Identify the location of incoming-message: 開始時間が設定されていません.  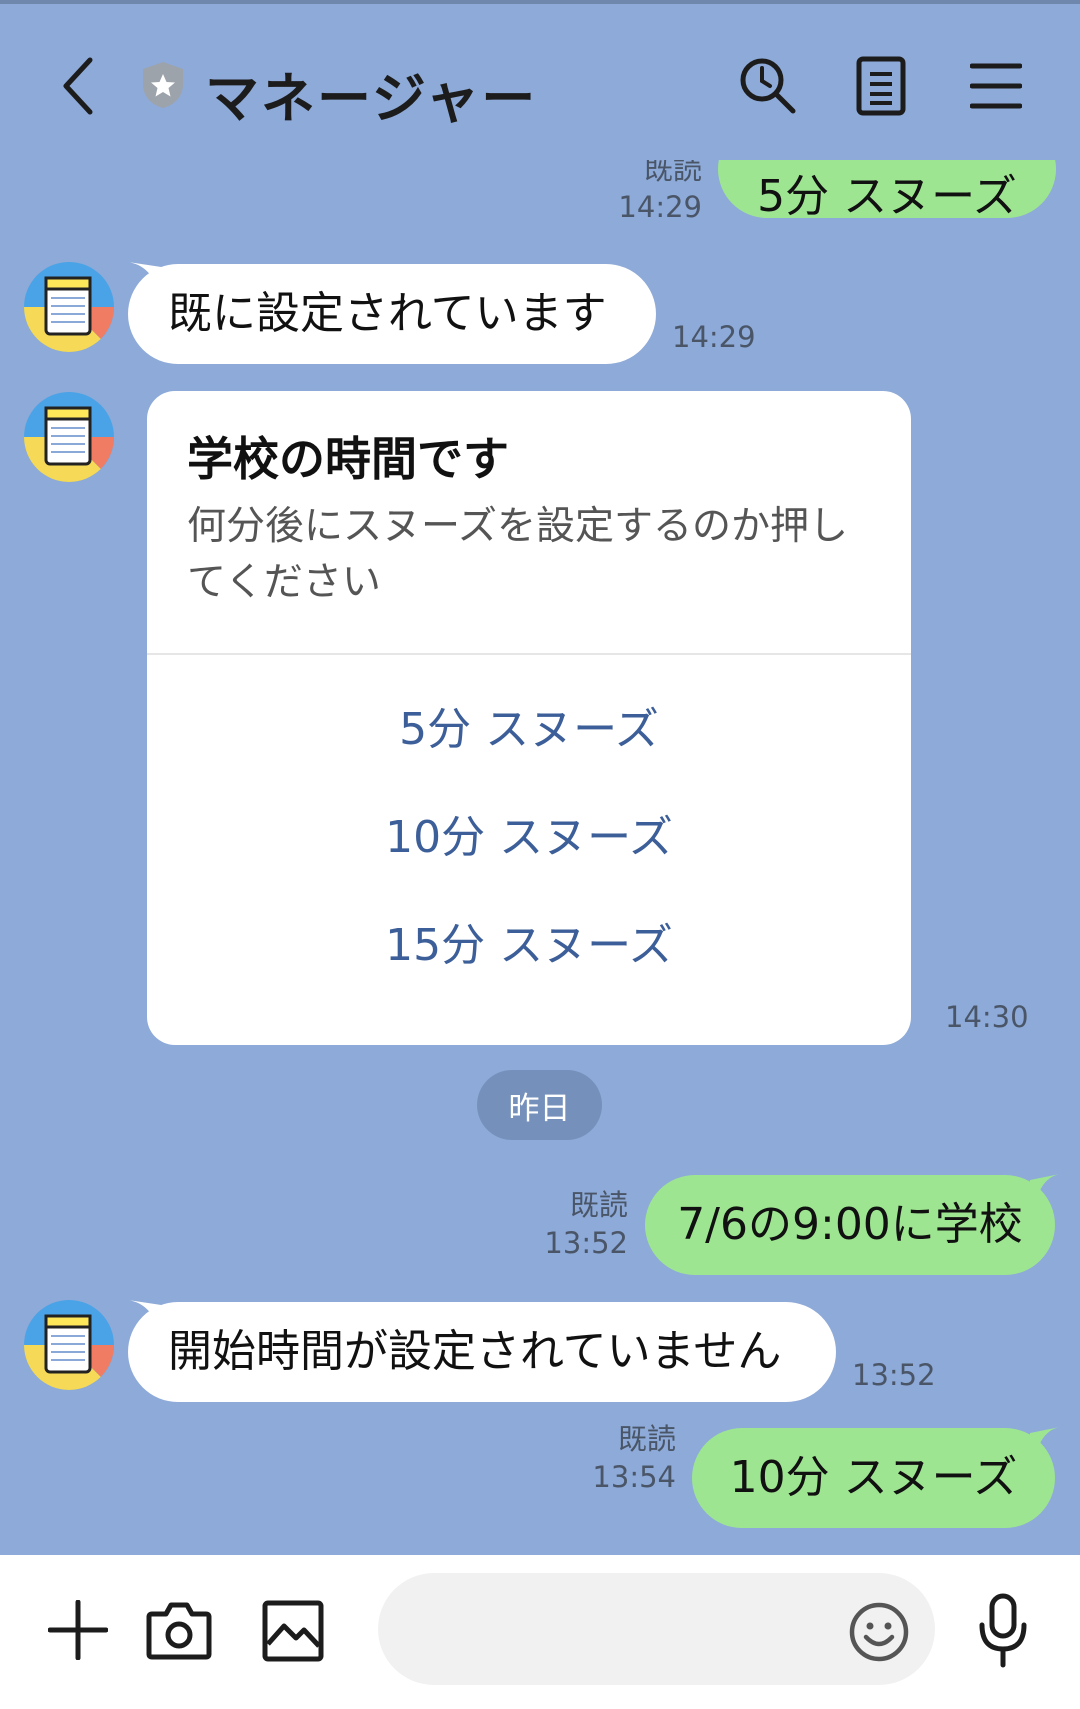
(482, 1352).